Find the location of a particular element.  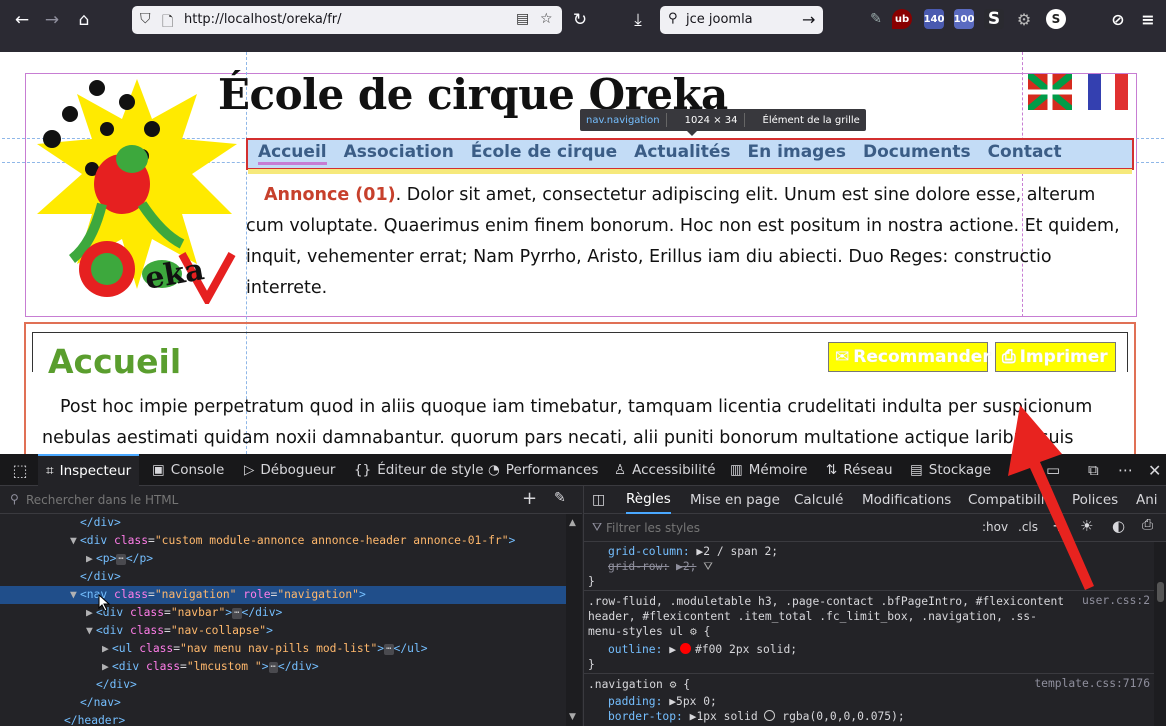

reader-view-icon: ▤ is located at coordinates (522, 19).